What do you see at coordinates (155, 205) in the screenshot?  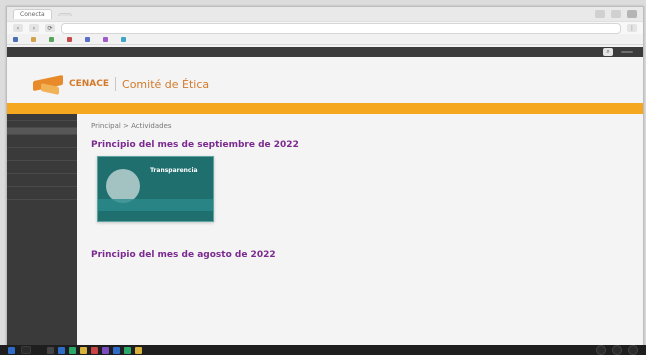 I see `card-band` at bounding box center [155, 205].